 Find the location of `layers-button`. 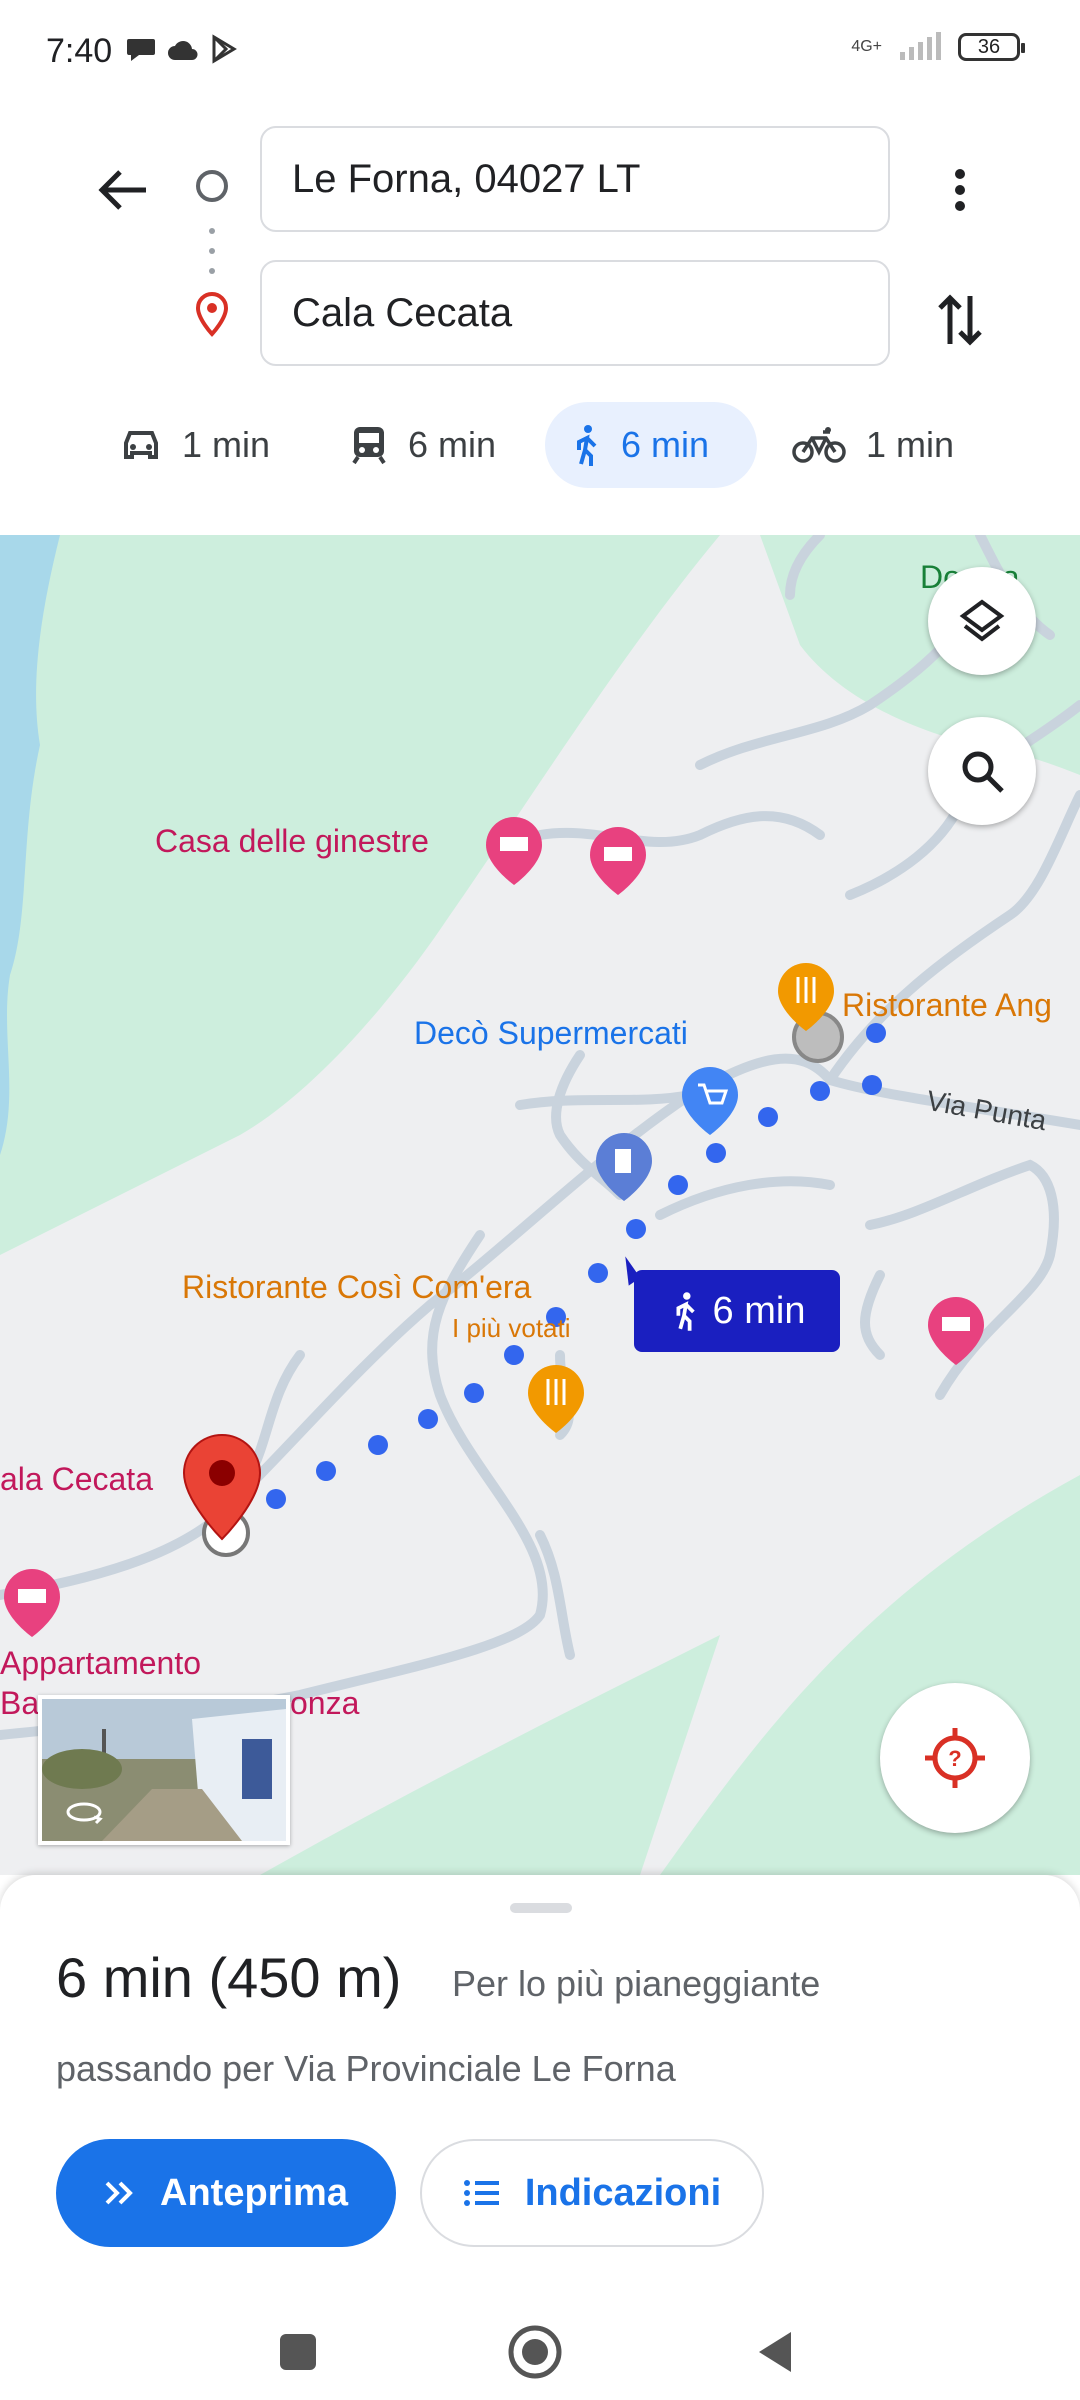

layers-button is located at coordinates (982, 621).